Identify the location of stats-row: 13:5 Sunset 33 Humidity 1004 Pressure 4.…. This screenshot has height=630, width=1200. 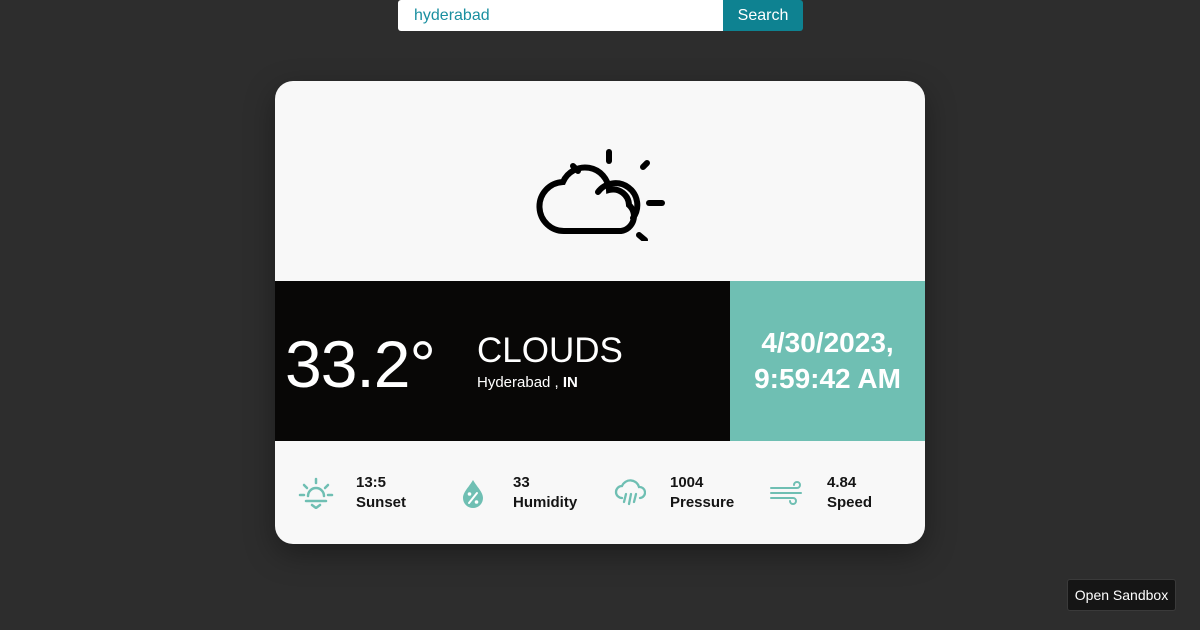
(600, 492).